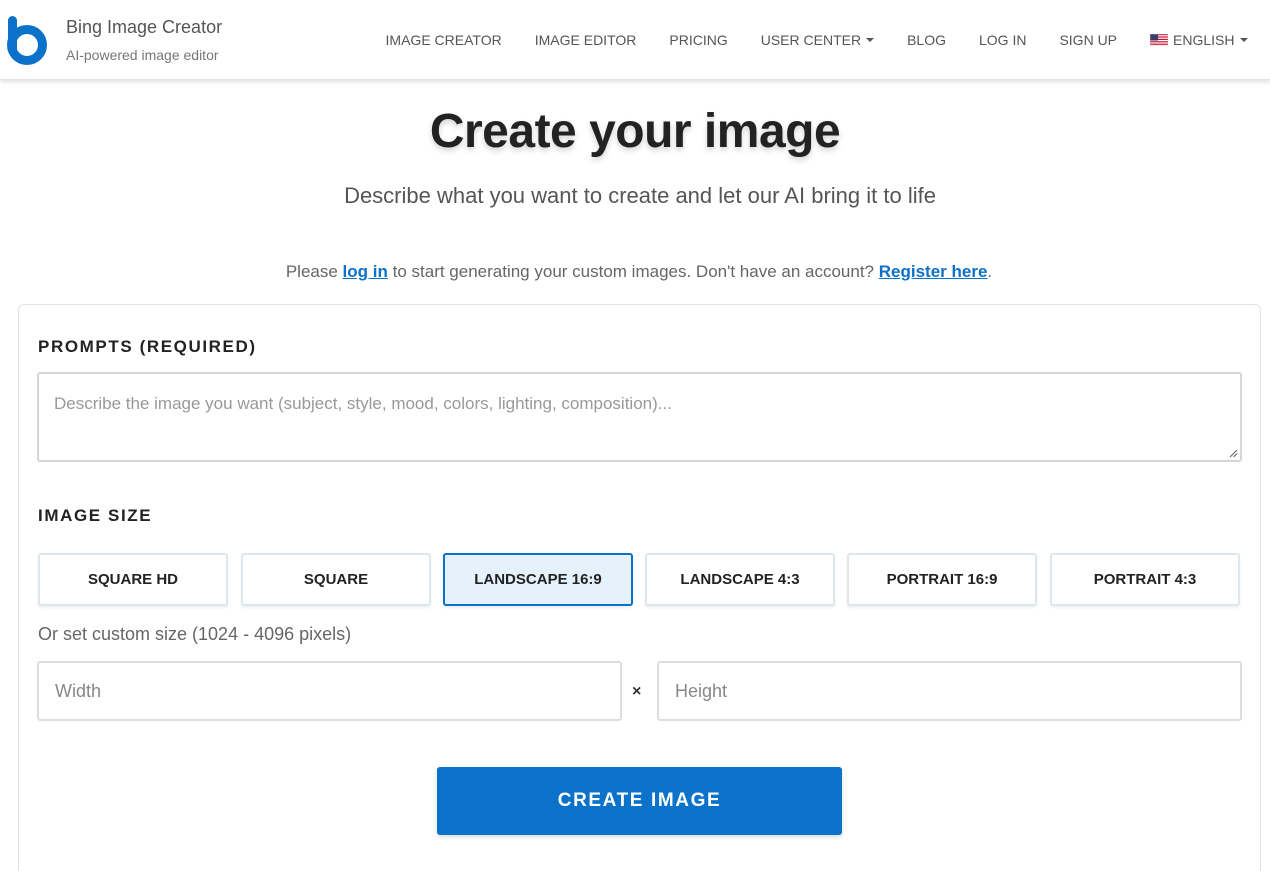 This screenshot has height=871, width=1270. What do you see at coordinates (147, 346) in the screenshot?
I see `prompts-label: PROMPTS (REQUIRED)` at bounding box center [147, 346].